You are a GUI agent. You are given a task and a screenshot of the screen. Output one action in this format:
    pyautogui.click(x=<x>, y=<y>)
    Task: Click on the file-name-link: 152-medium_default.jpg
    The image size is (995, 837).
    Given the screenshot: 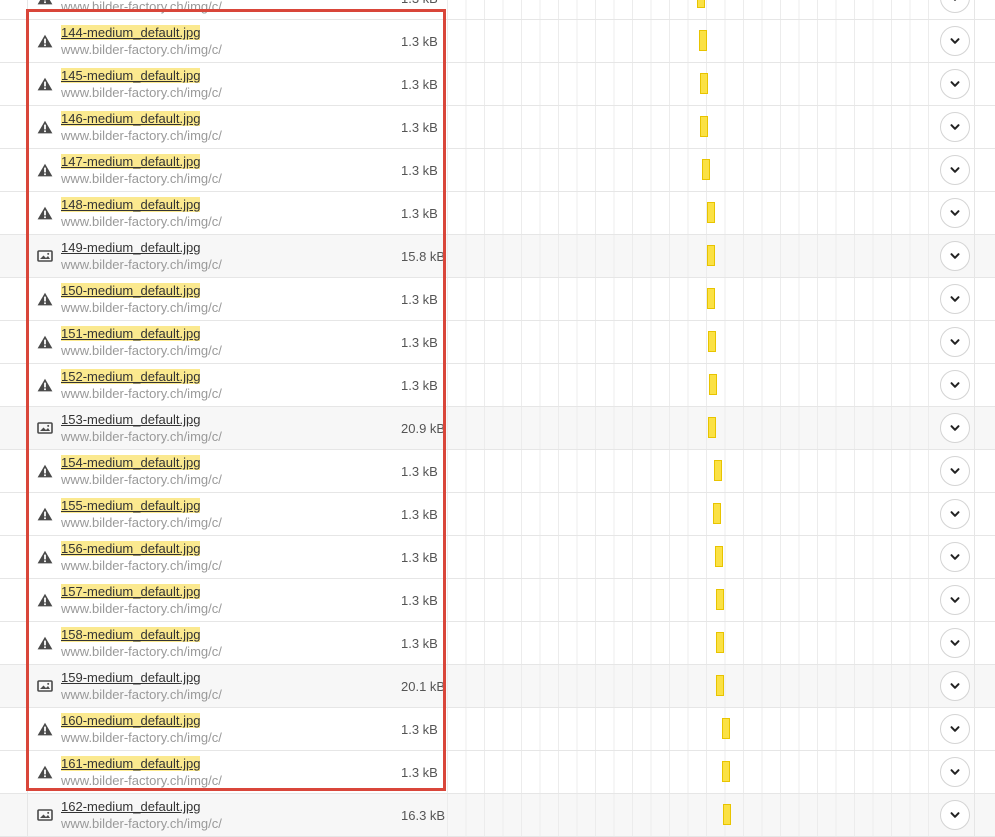 What is the action you would take?
    pyautogui.click(x=130, y=376)
    